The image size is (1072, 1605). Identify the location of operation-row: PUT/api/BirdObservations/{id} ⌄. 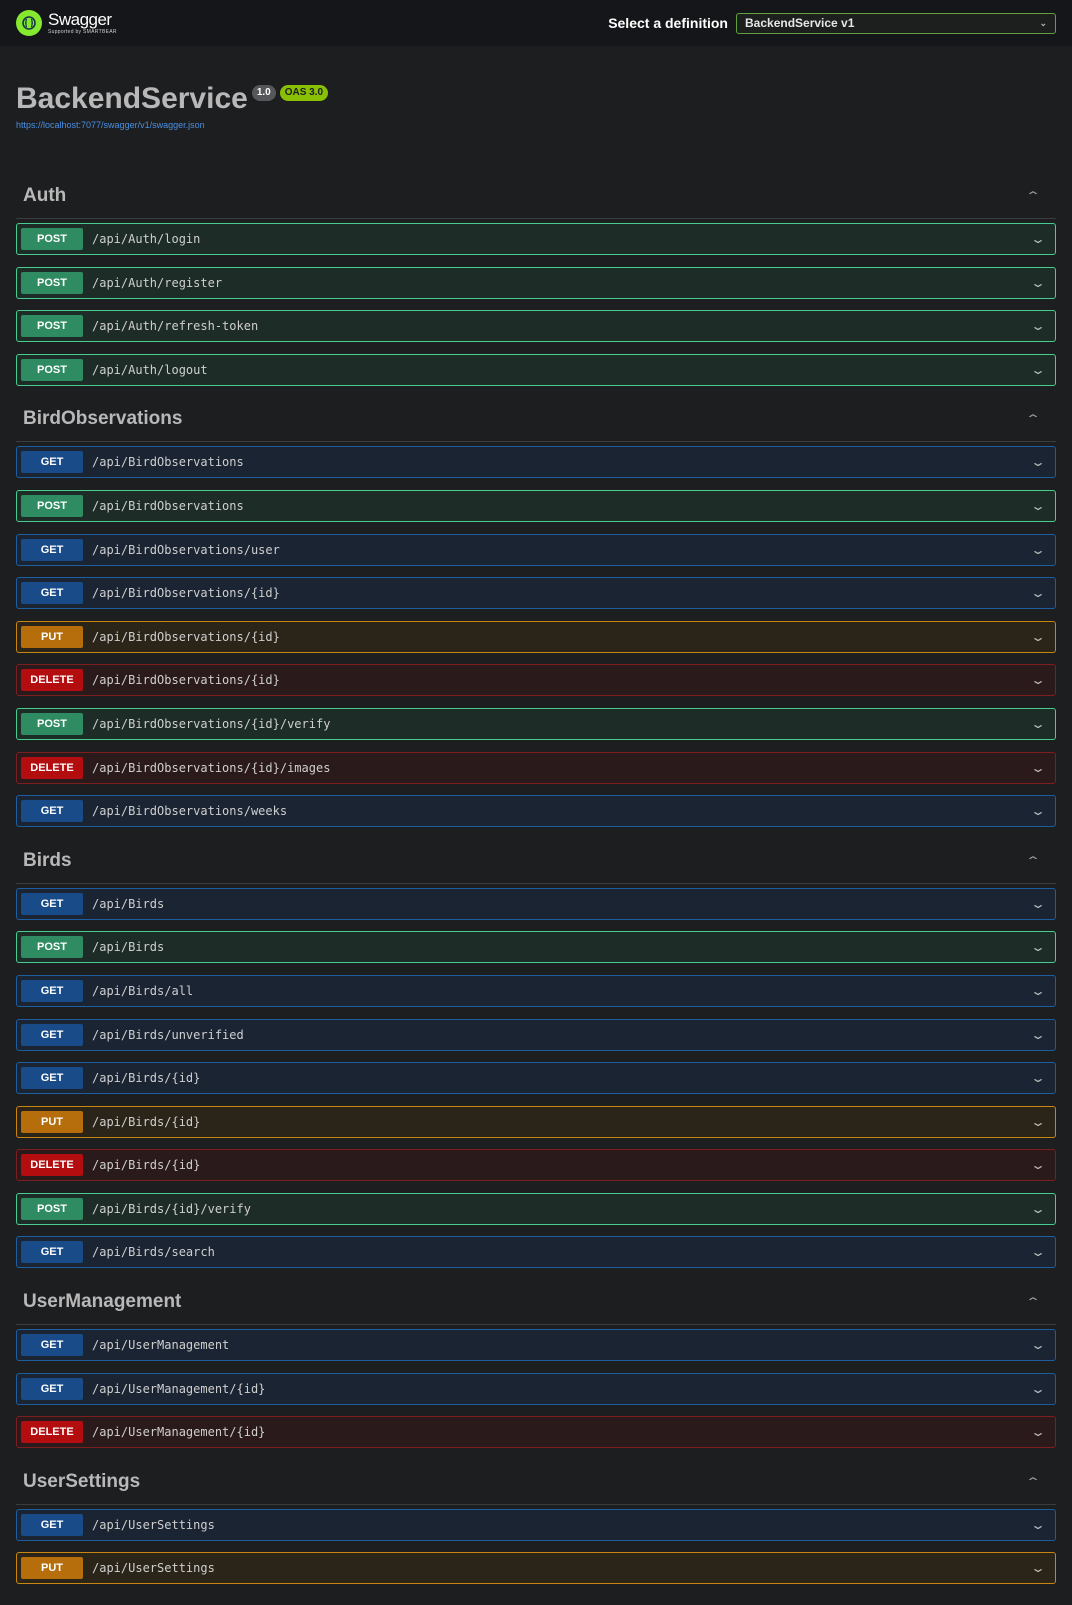
(536, 636).